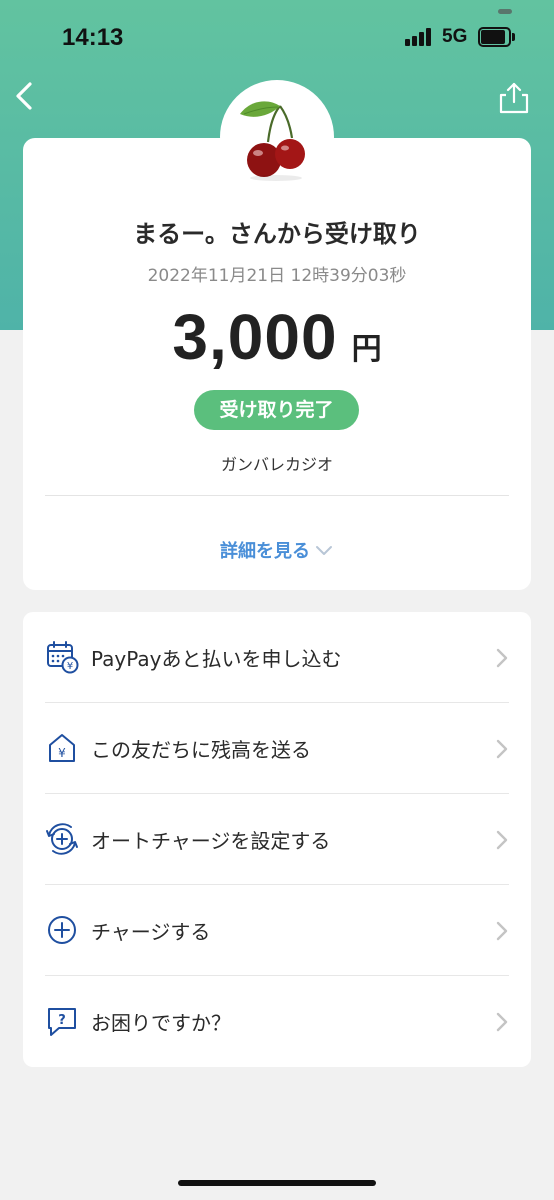 The image size is (554, 1200). I want to click on menu-item-auto-charge: オートチャージを設定する, so click(277, 839).